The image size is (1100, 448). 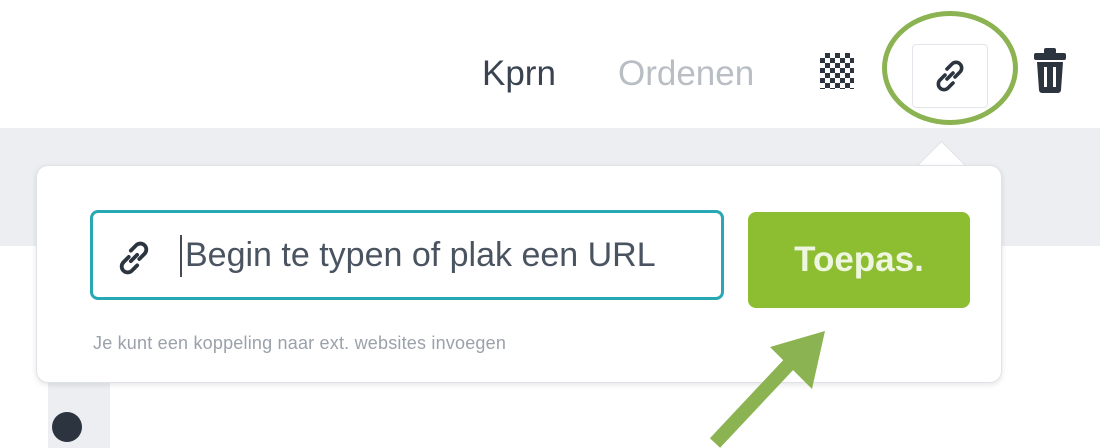 I want to click on canvas-element, so click(x=67, y=427).